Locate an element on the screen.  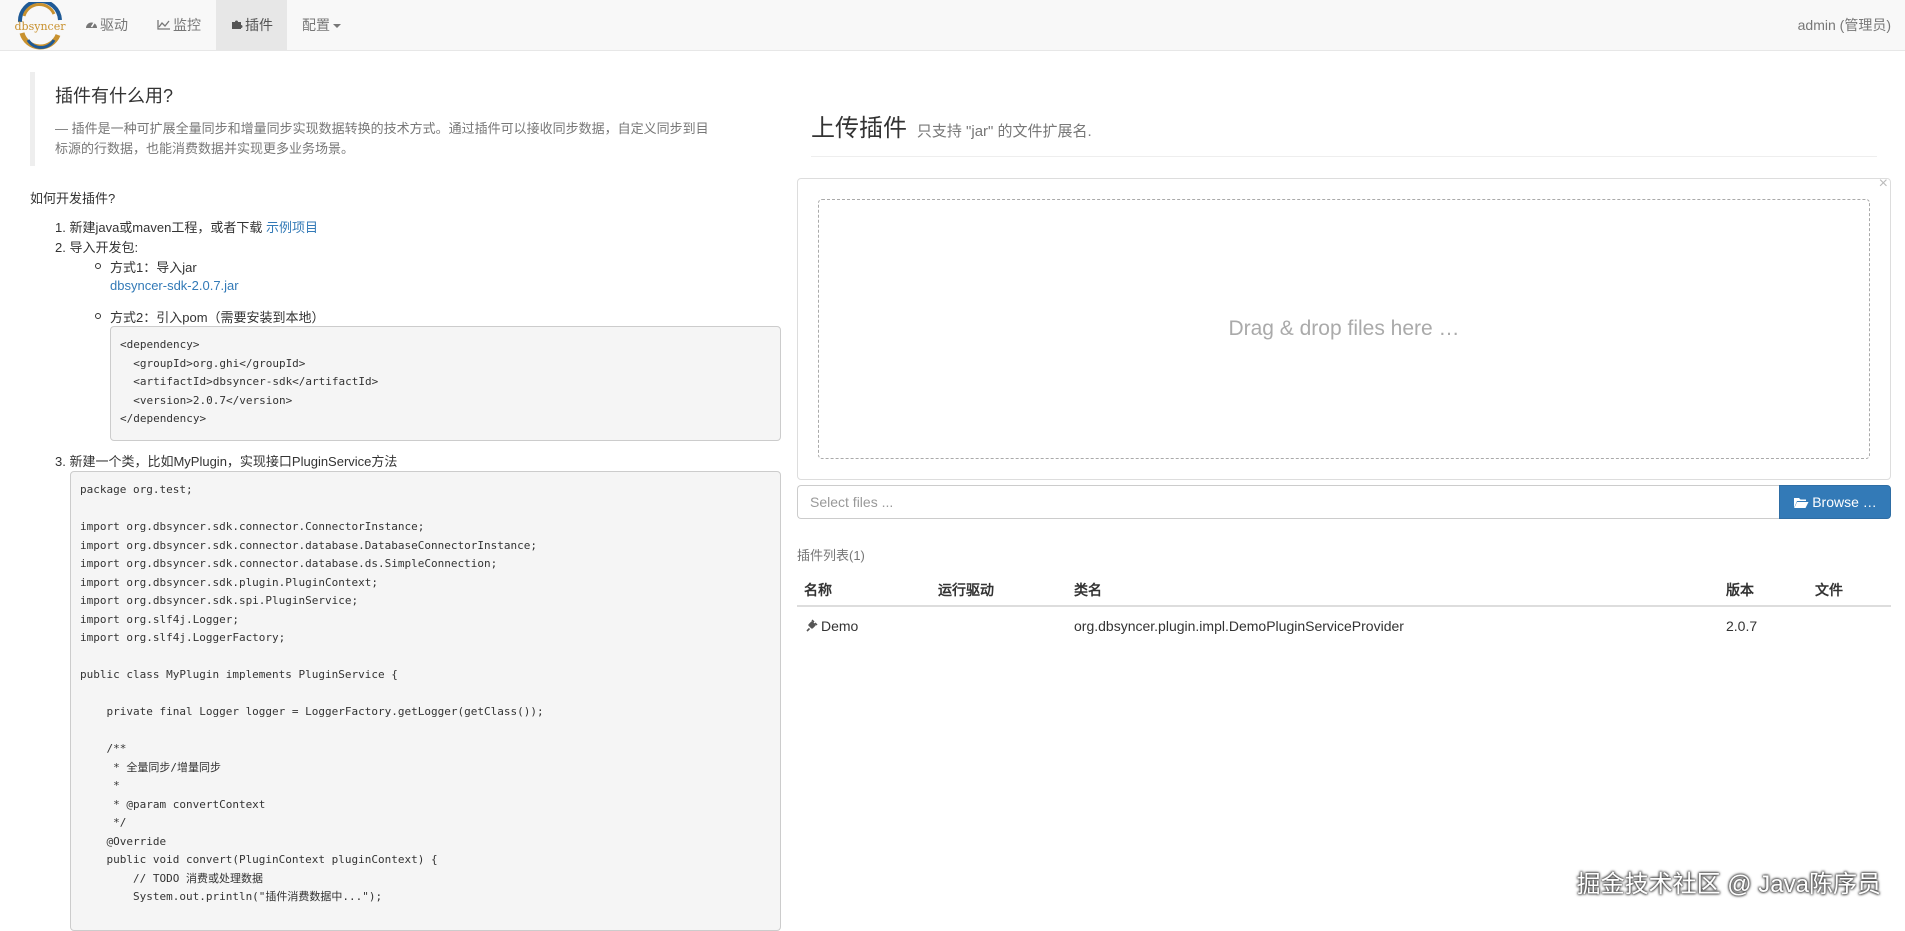
guide-title: 如何开发插件? is located at coordinates (73, 198).